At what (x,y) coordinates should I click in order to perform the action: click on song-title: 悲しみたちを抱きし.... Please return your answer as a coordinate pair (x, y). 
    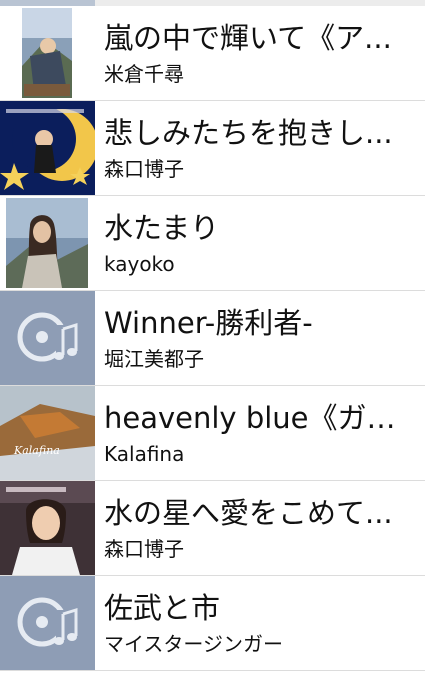
    Looking at the image, I should click on (248, 133).